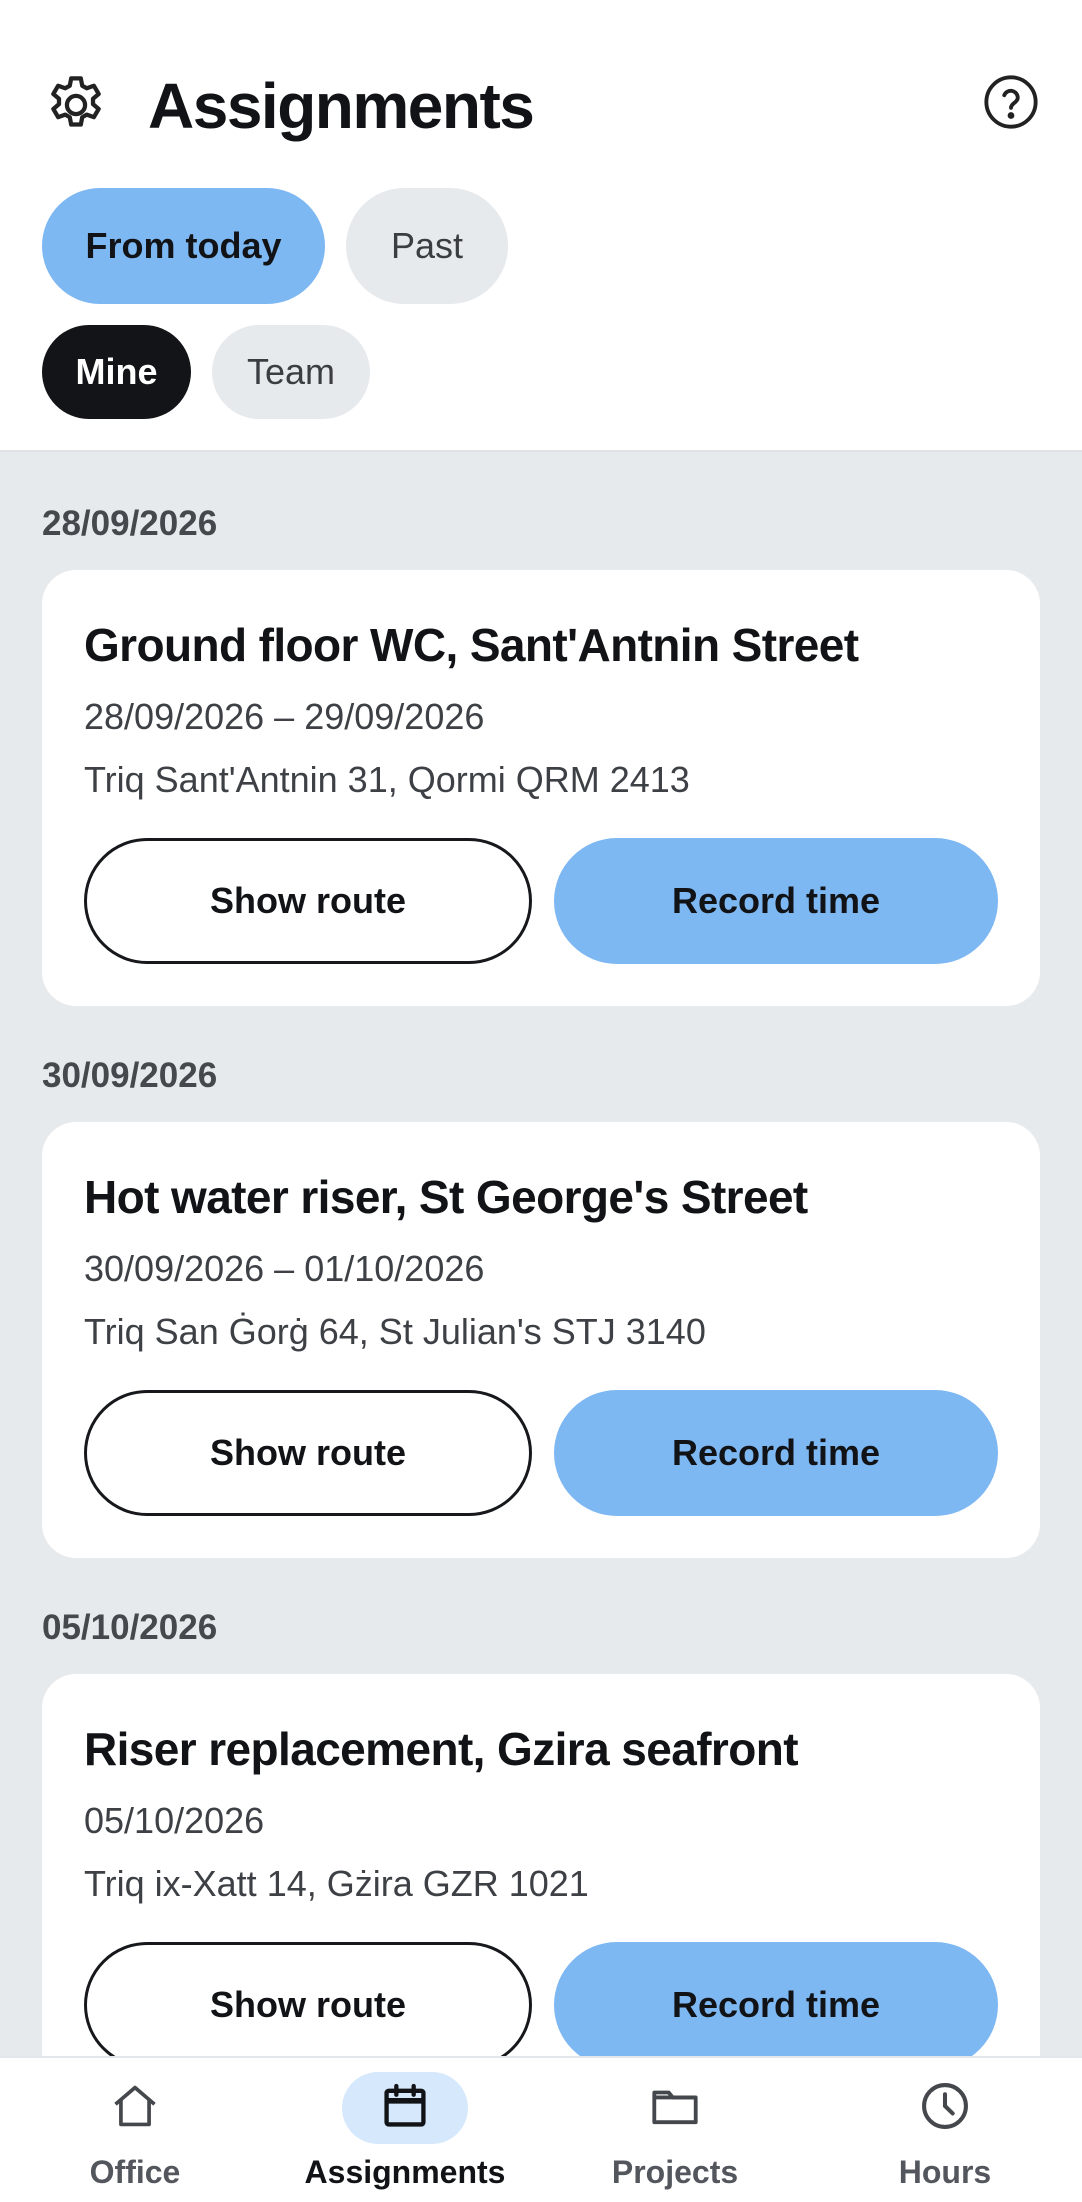  What do you see at coordinates (405, 2172) in the screenshot?
I see `nav-label: Assignments` at bounding box center [405, 2172].